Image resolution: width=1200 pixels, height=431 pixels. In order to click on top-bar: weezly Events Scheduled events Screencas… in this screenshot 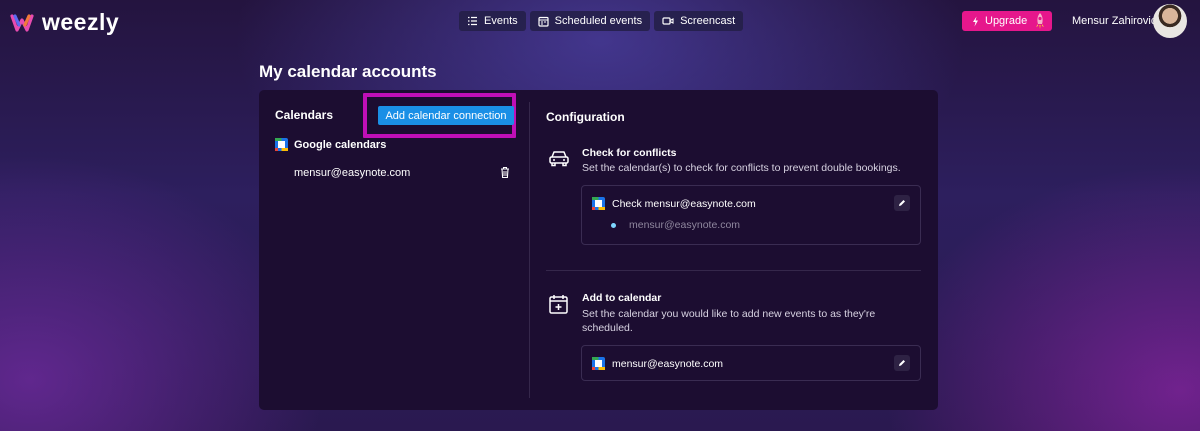, I will do `click(600, 21)`.